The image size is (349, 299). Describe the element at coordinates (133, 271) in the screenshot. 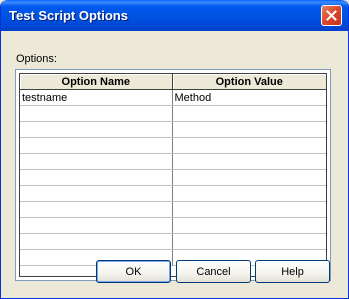

I see `ok-button: OK` at that location.